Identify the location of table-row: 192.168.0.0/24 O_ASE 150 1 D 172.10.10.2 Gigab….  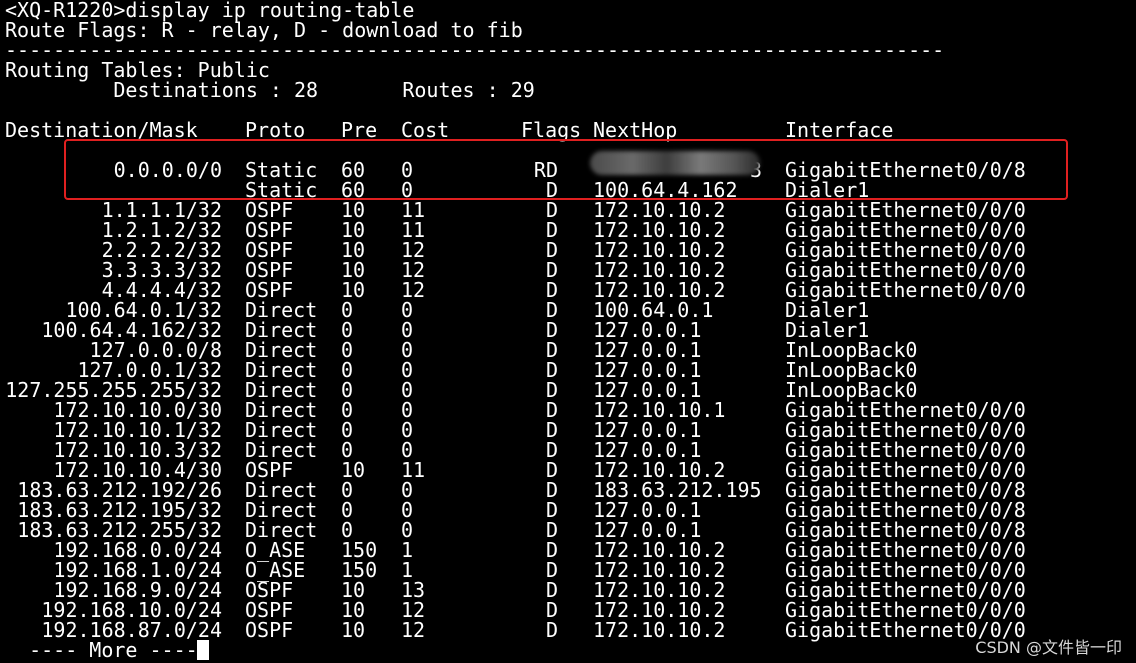
(568, 550).